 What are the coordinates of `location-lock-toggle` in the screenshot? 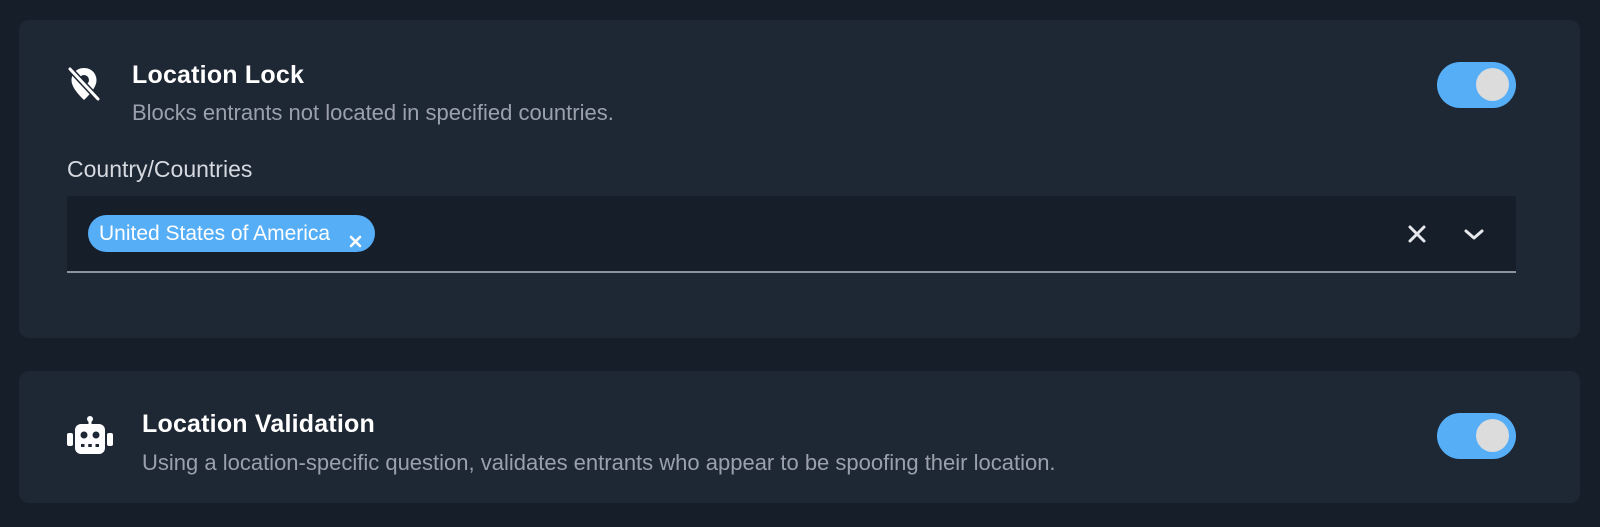 It's located at (1476, 85).